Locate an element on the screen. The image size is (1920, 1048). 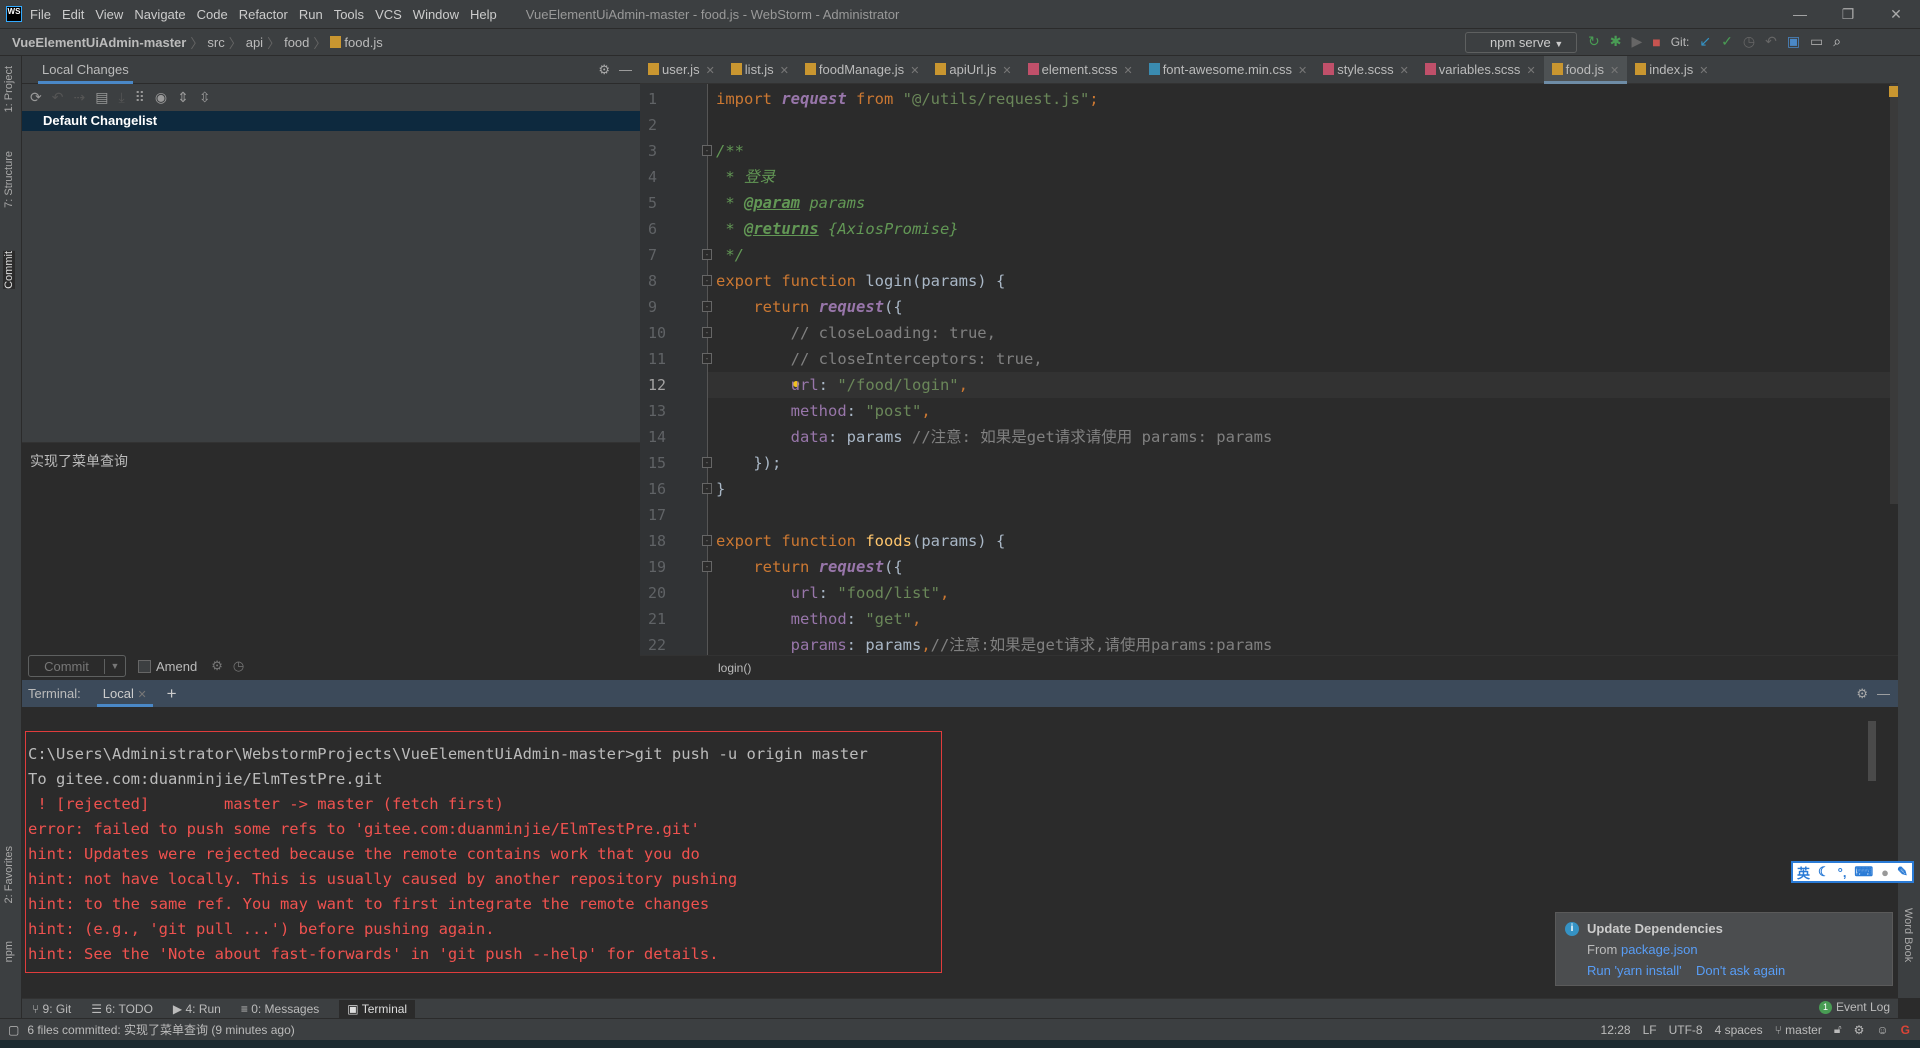
tool-window-messages: ≡ 0: Messages is located at coordinates (280, 1009).